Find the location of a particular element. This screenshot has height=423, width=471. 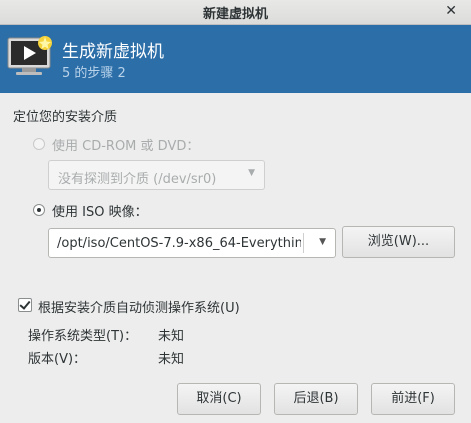

close-icon: ✕ is located at coordinates (451, 11).